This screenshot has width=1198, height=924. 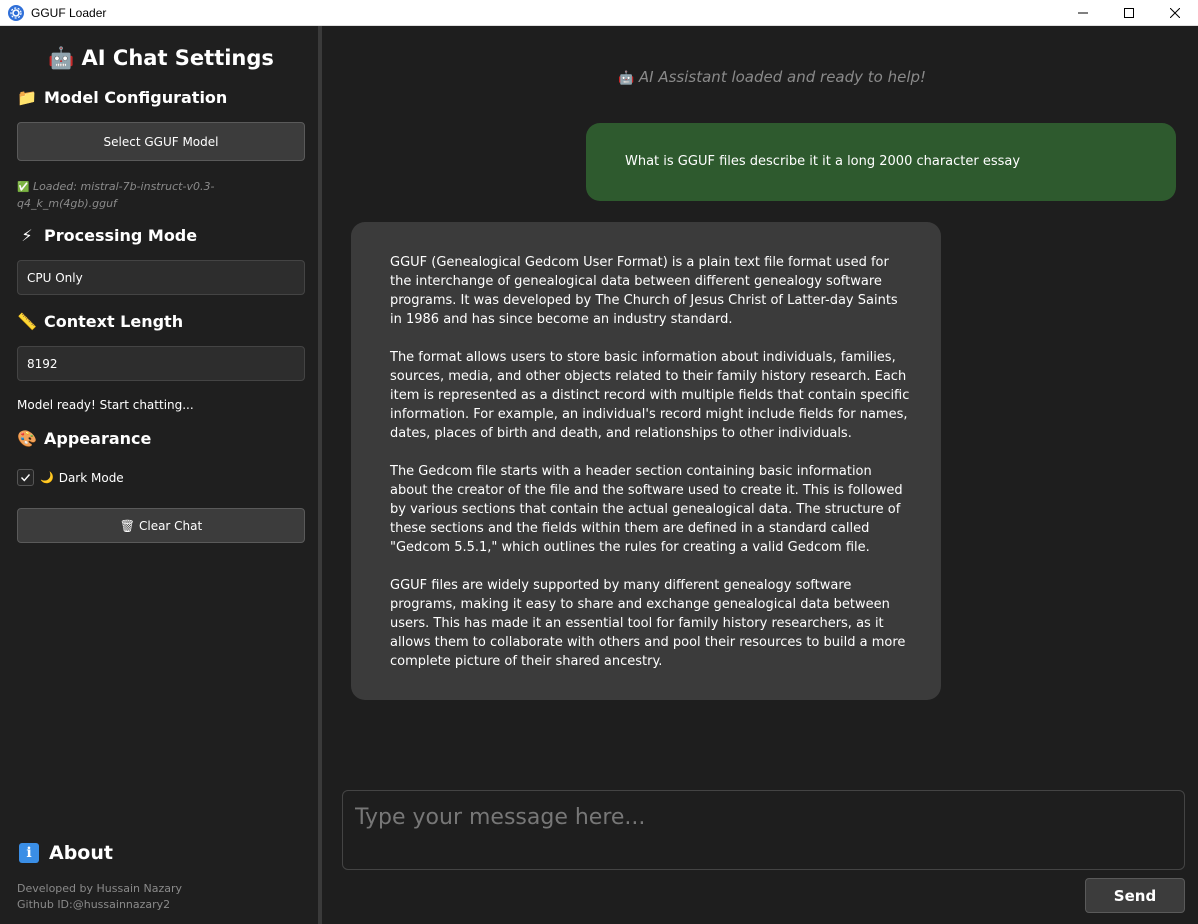 I want to click on trash-icon: 🗑, so click(x=127, y=525).